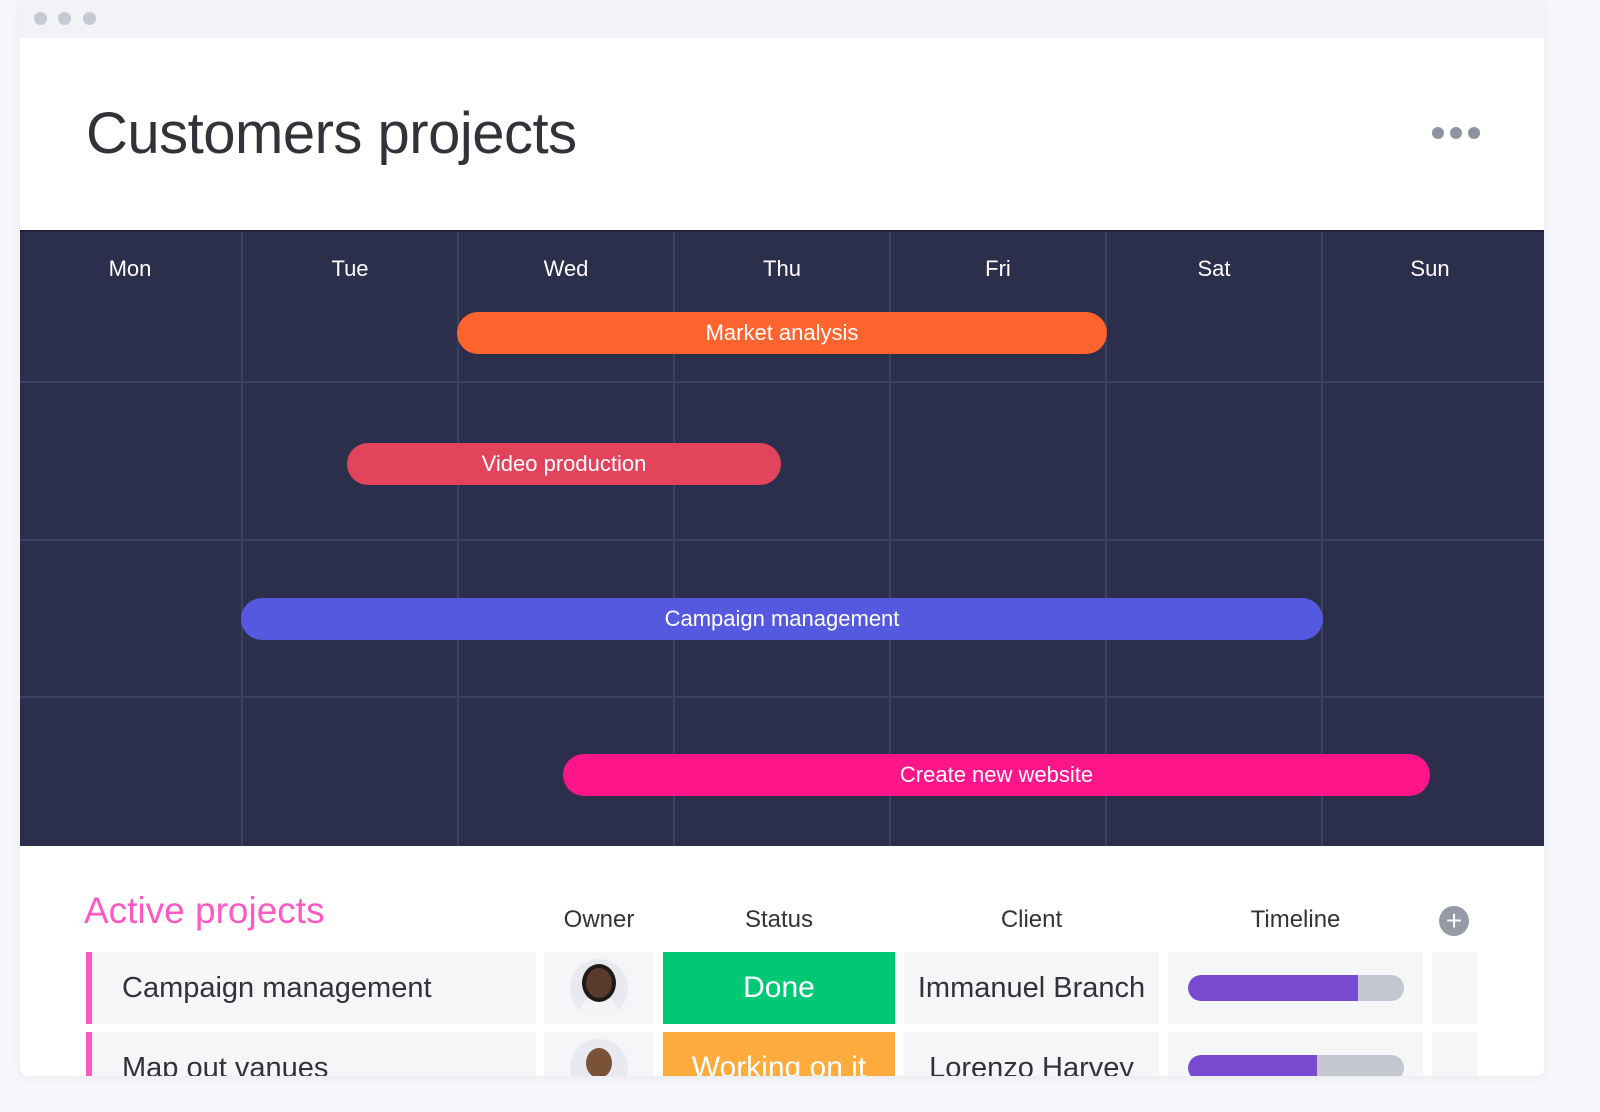 The height and width of the screenshot is (1112, 1600). What do you see at coordinates (998, 268) in the screenshot?
I see `day-label-fri: Fri` at bounding box center [998, 268].